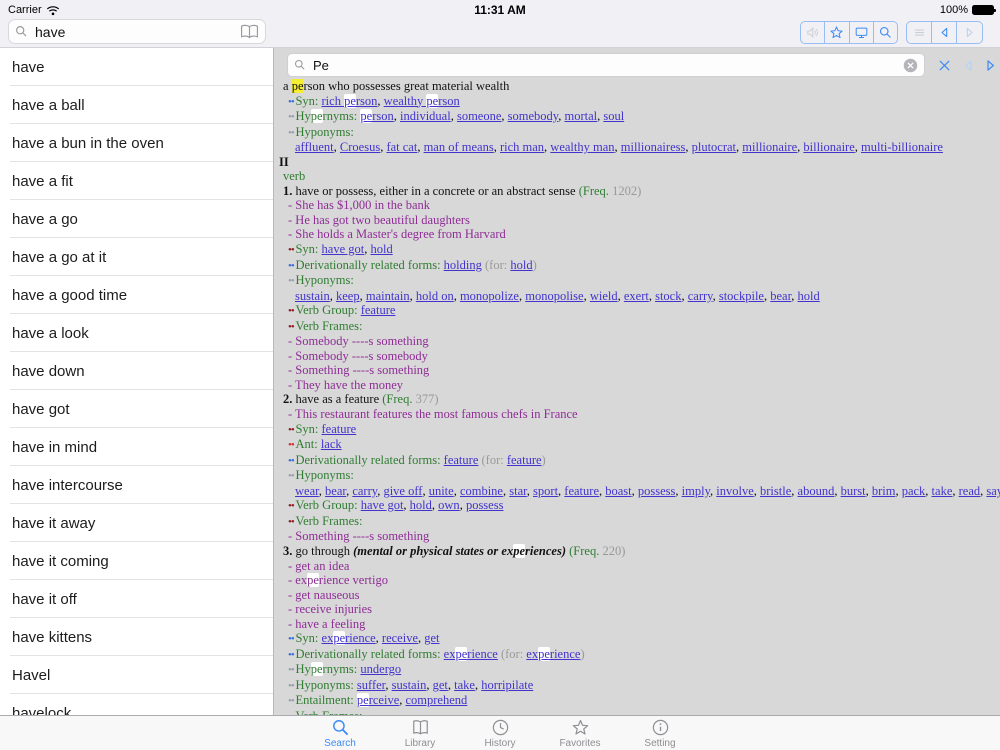 The height and width of the screenshot is (750, 1000). What do you see at coordinates (136, 181) in the screenshot?
I see `list-item: have a fit` at bounding box center [136, 181].